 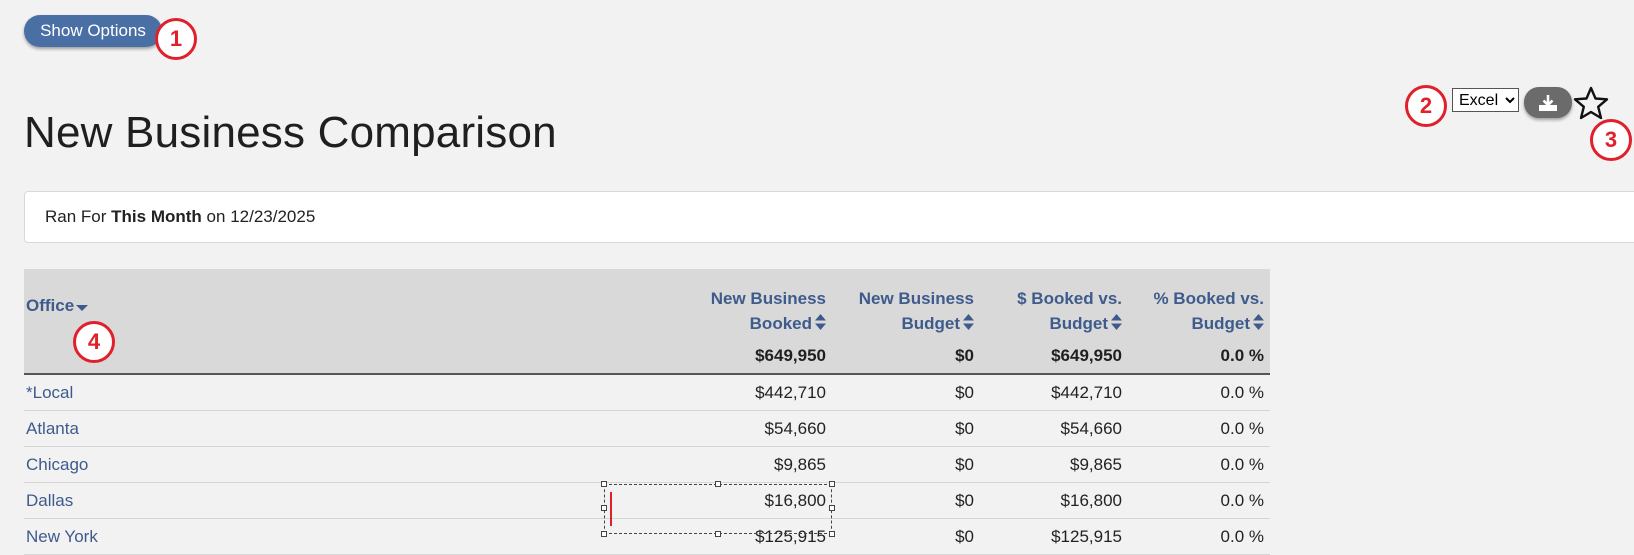 I want to click on column-header-budget-line1: New Business, so click(x=916, y=298).